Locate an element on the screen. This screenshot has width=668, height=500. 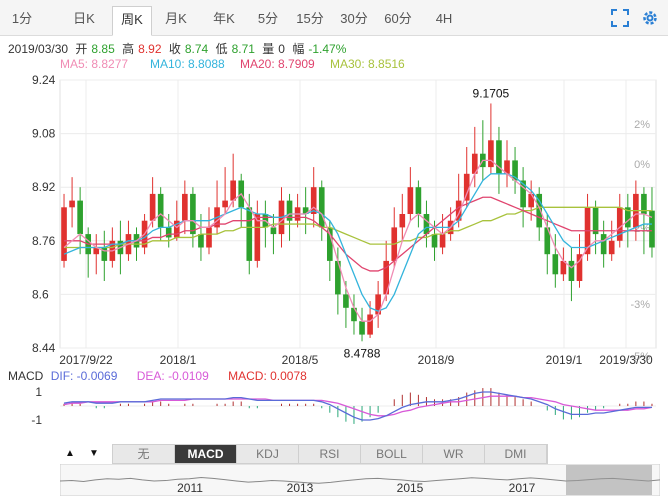
tab-2: 周K is located at coordinates (132, 21).